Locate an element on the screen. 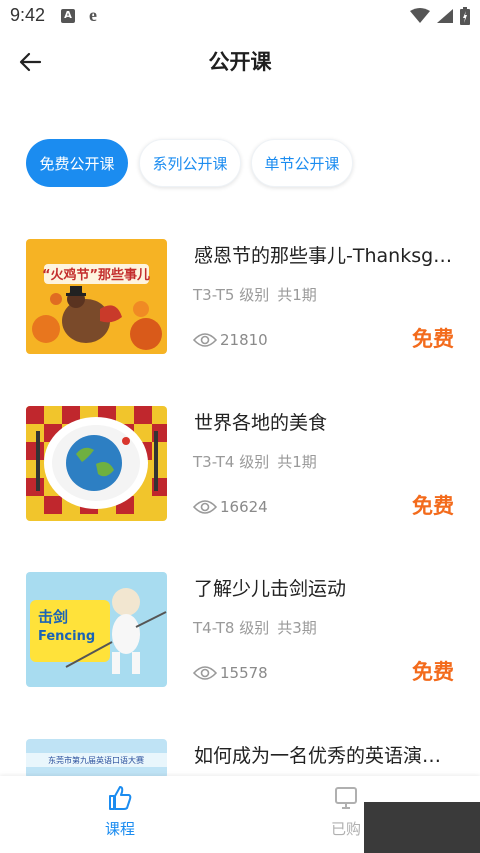 This screenshot has height=853, width=480. chip-series-courses: 系列公开课 is located at coordinates (190, 163).